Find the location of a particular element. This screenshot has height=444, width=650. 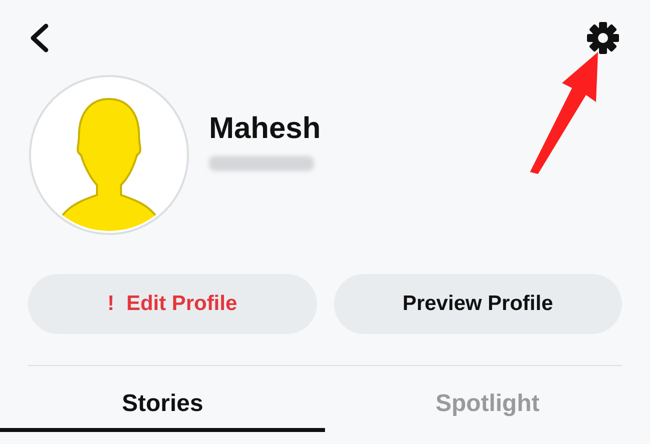

alert-icon: ! is located at coordinates (110, 304).